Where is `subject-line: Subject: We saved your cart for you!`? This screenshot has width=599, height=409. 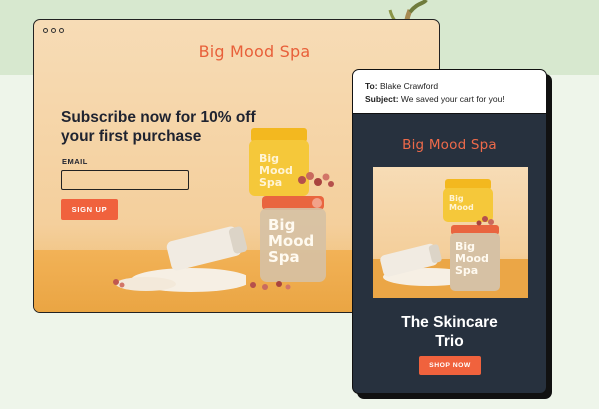 subject-line: Subject: We saved your cart for you! is located at coordinates (435, 99).